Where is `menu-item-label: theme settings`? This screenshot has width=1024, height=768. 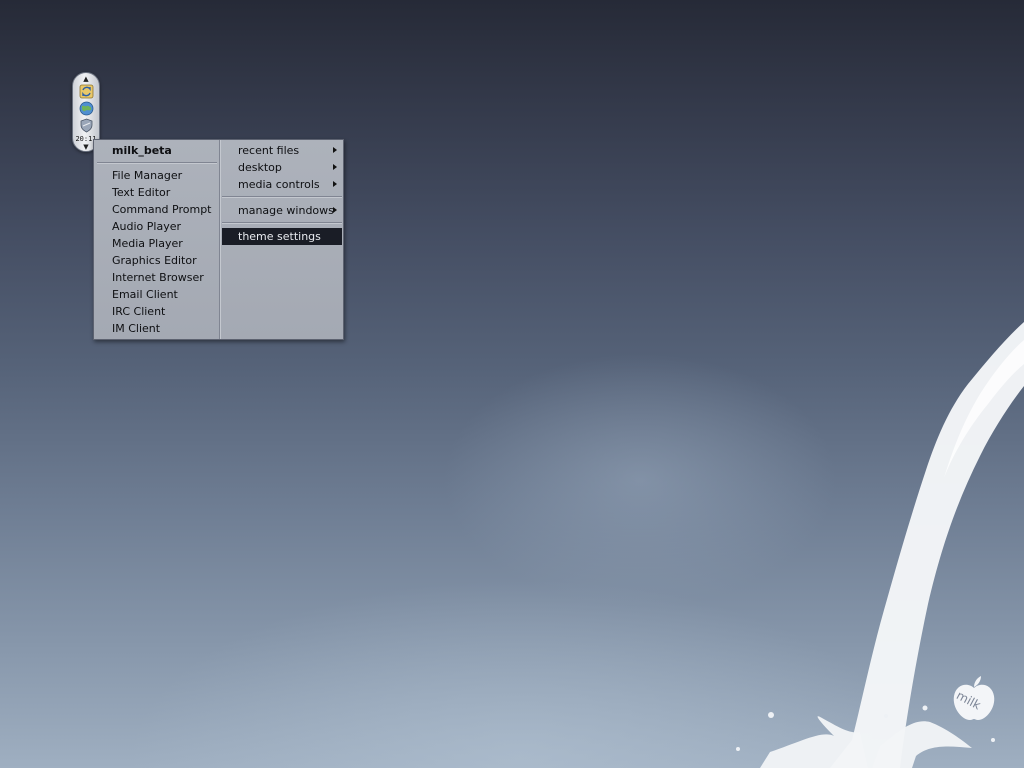
menu-item-label: theme settings is located at coordinates (279, 236).